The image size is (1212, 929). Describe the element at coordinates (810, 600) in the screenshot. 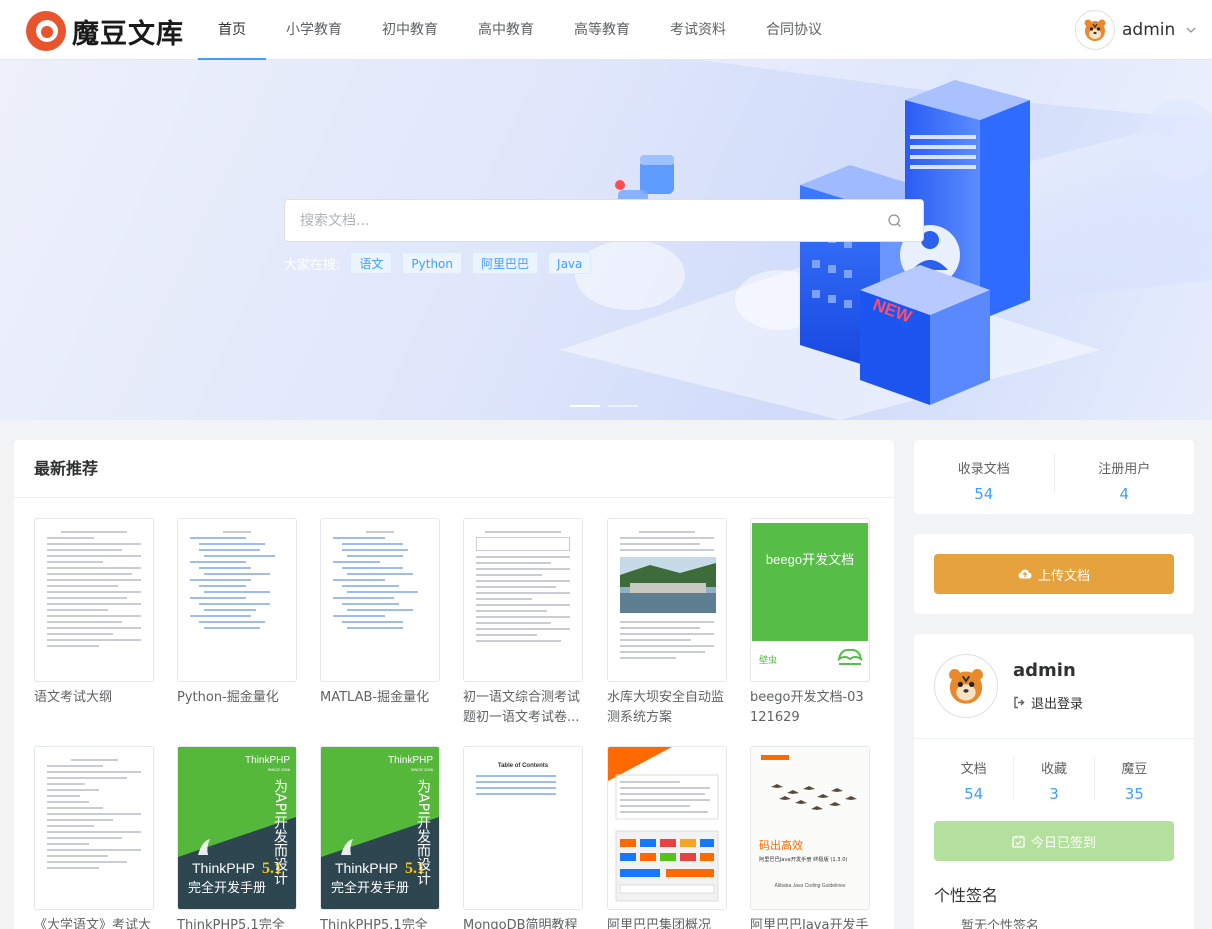

I see `doc-thumbnail: beego开发文档 壁虫` at that location.